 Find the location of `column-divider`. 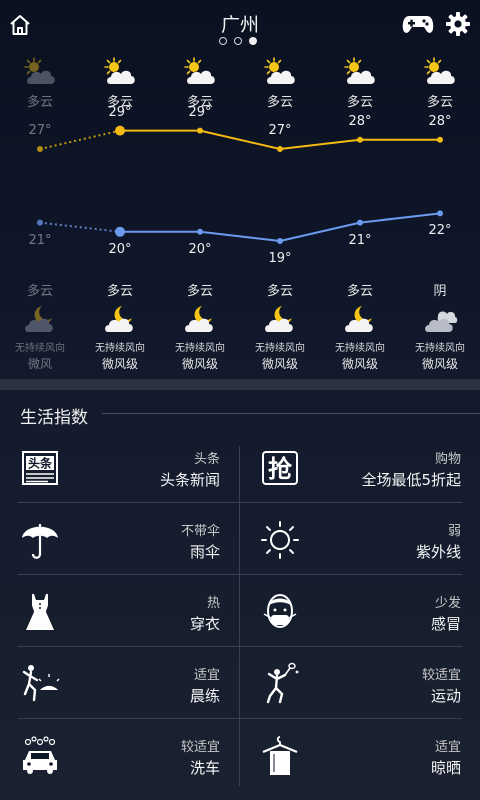

column-divider is located at coordinates (239, 616).